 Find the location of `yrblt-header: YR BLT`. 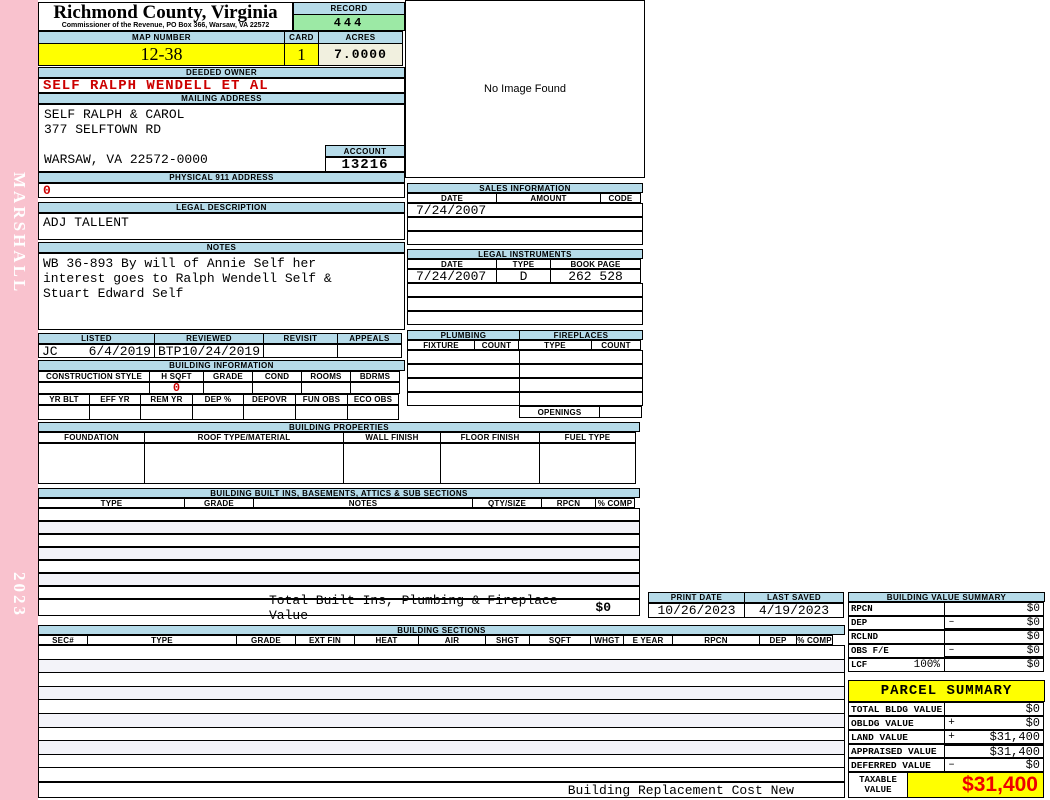

yrblt-header: YR BLT is located at coordinates (64, 399).